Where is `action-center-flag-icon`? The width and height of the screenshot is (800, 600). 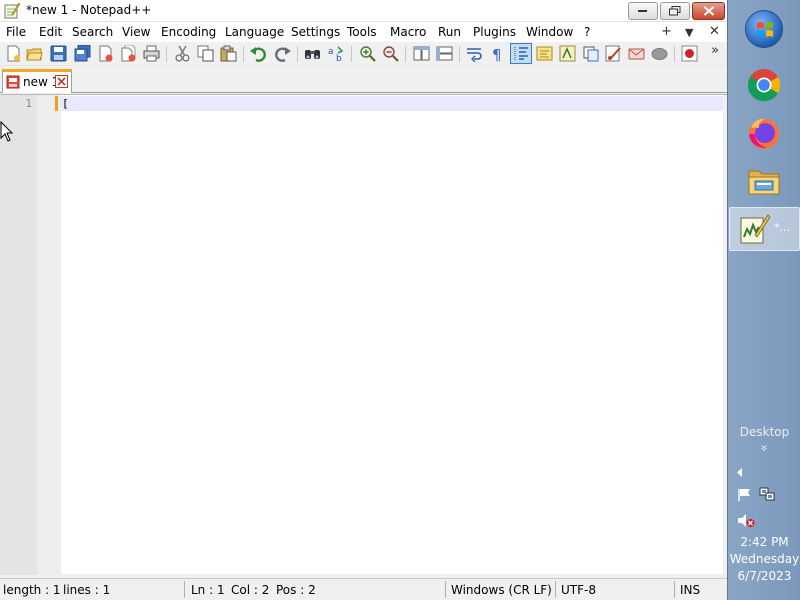 action-center-flag-icon is located at coordinates (745, 496).